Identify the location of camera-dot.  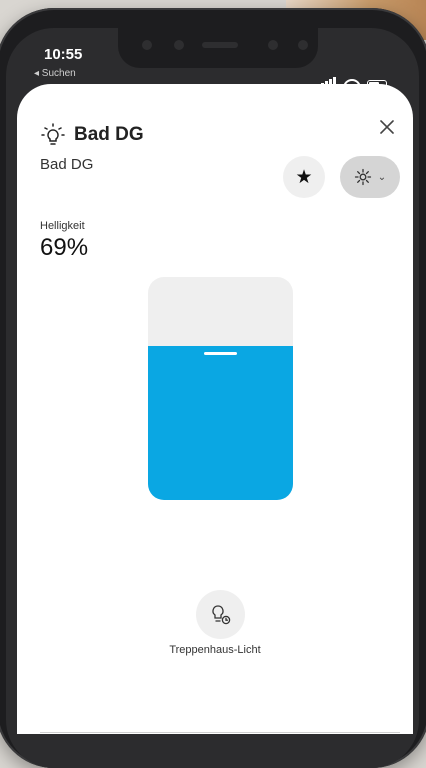
(147, 45).